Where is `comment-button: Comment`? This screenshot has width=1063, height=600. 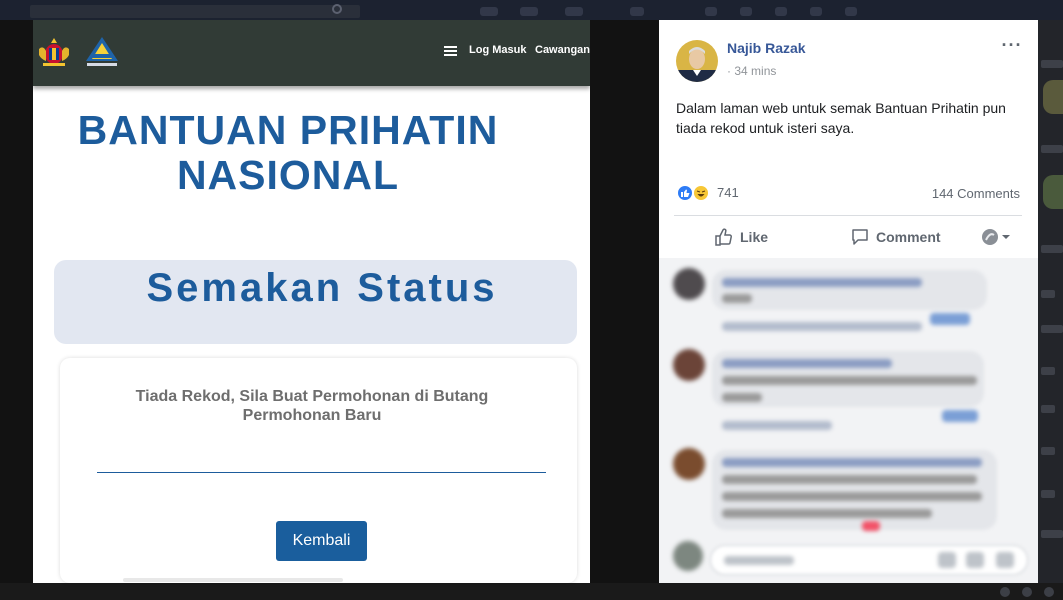
comment-button: Comment is located at coordinates (895, 237).